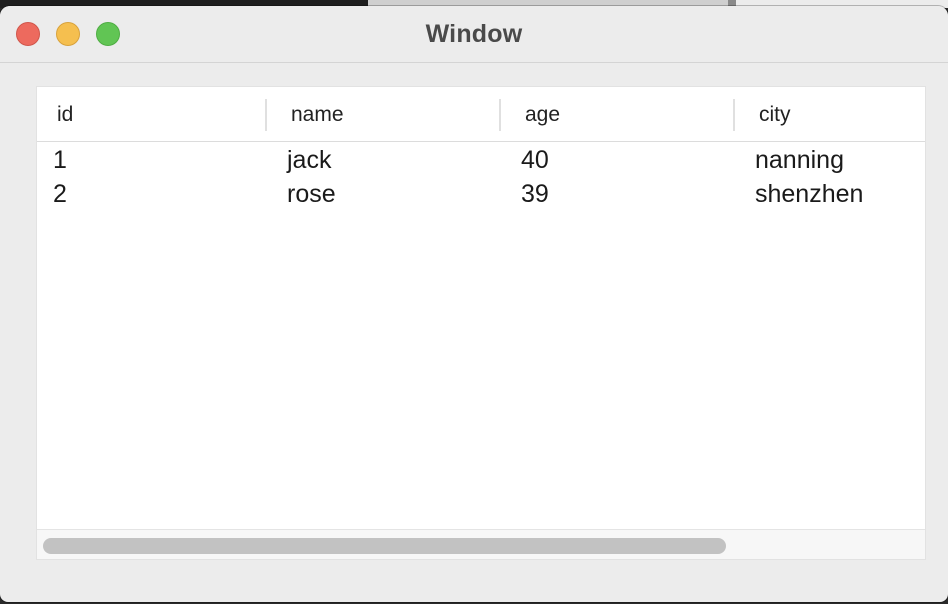  What do you see at coordinates (481, 114) in the screenshot?
I see `table-header: id name age city` at bounding box center [481, 114].